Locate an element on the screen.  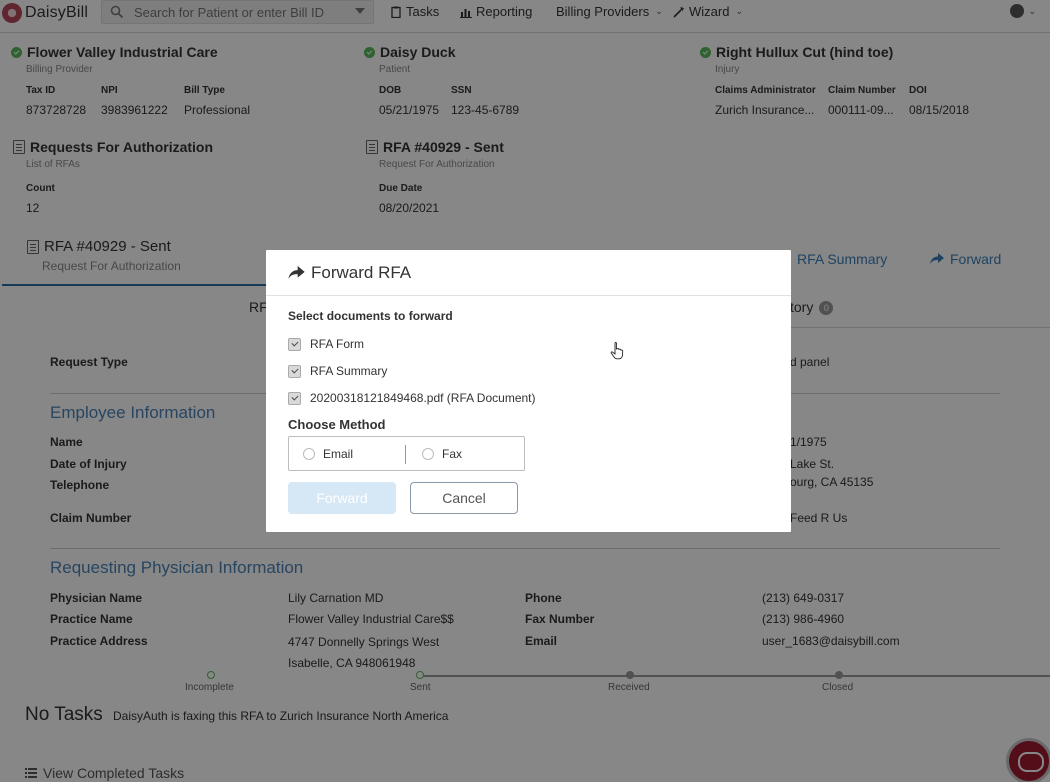
choose-method-label: Choose Method is located at coordinates (337, 424).